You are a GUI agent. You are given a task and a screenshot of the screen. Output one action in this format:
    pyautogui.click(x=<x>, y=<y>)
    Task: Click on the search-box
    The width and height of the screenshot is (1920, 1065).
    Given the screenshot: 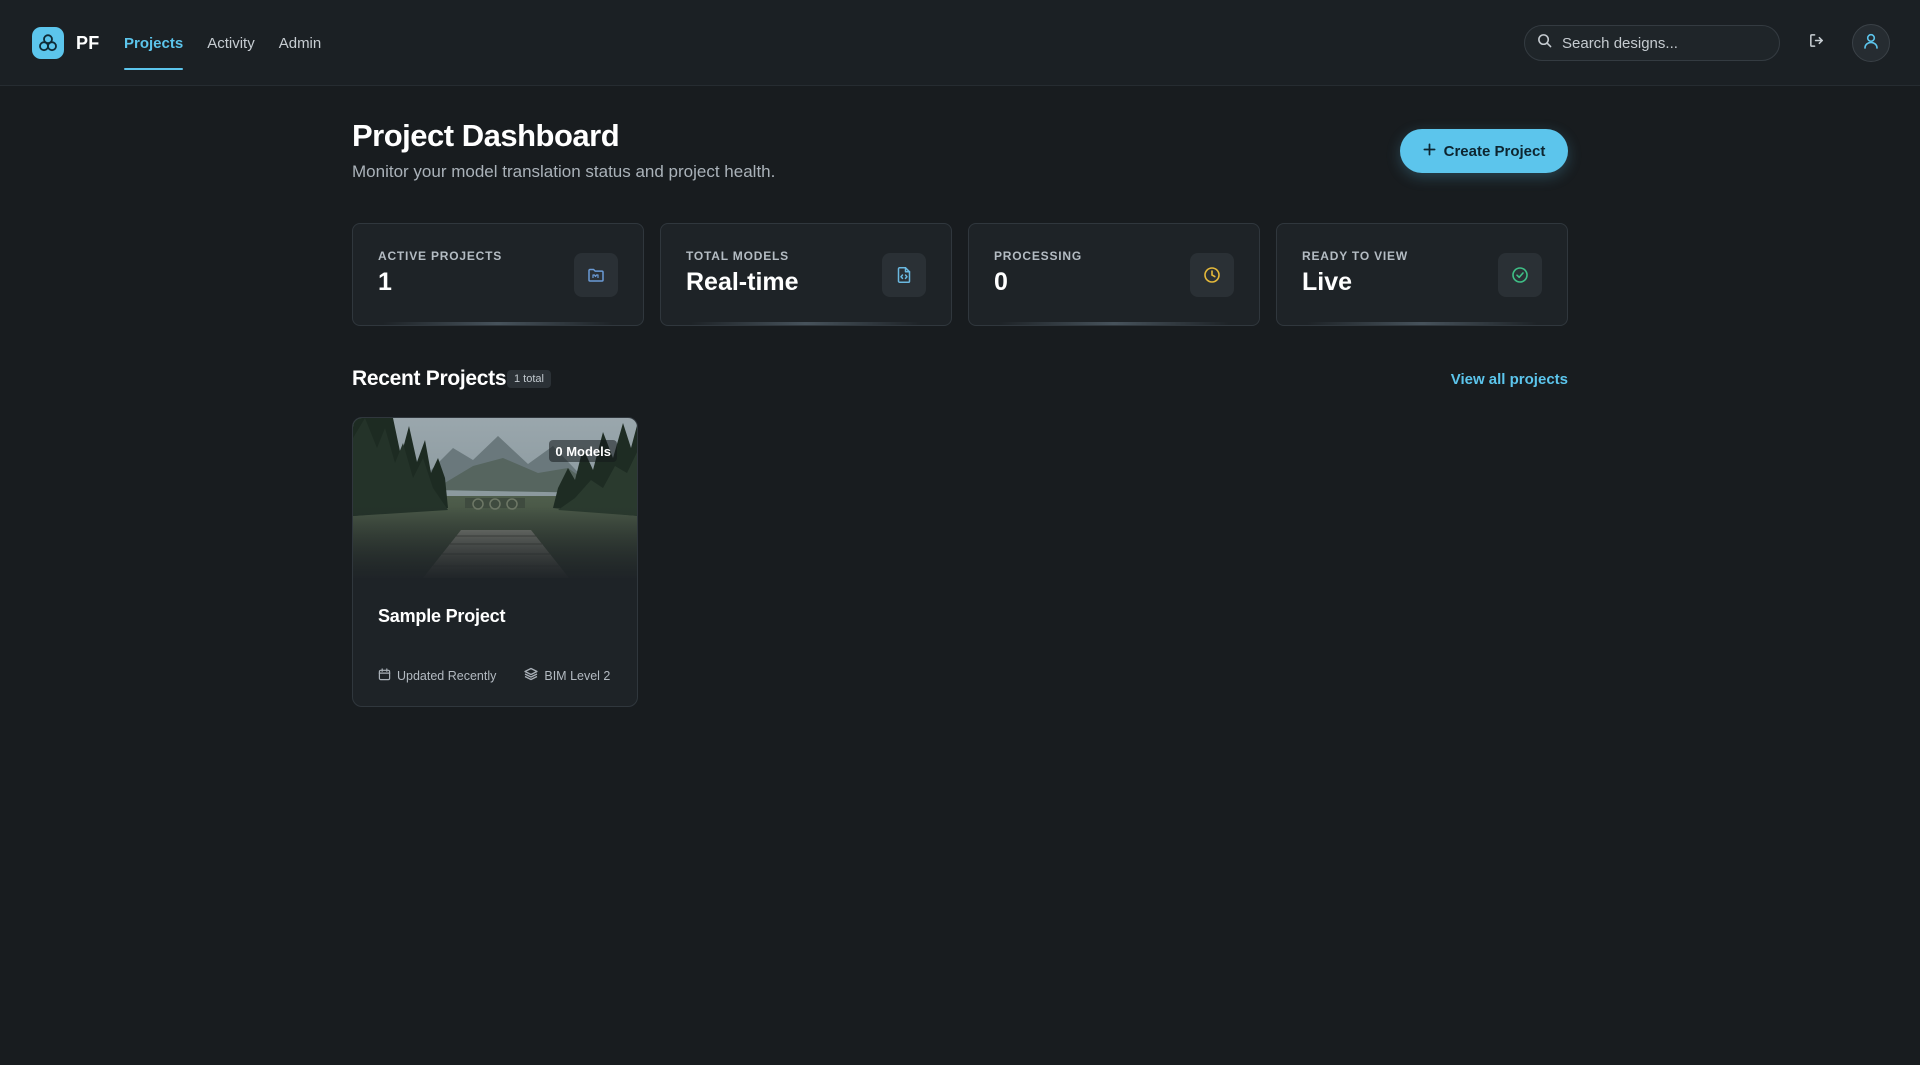 What is the action you would take?
    pyautogui.click(x=1652, y=43)
    